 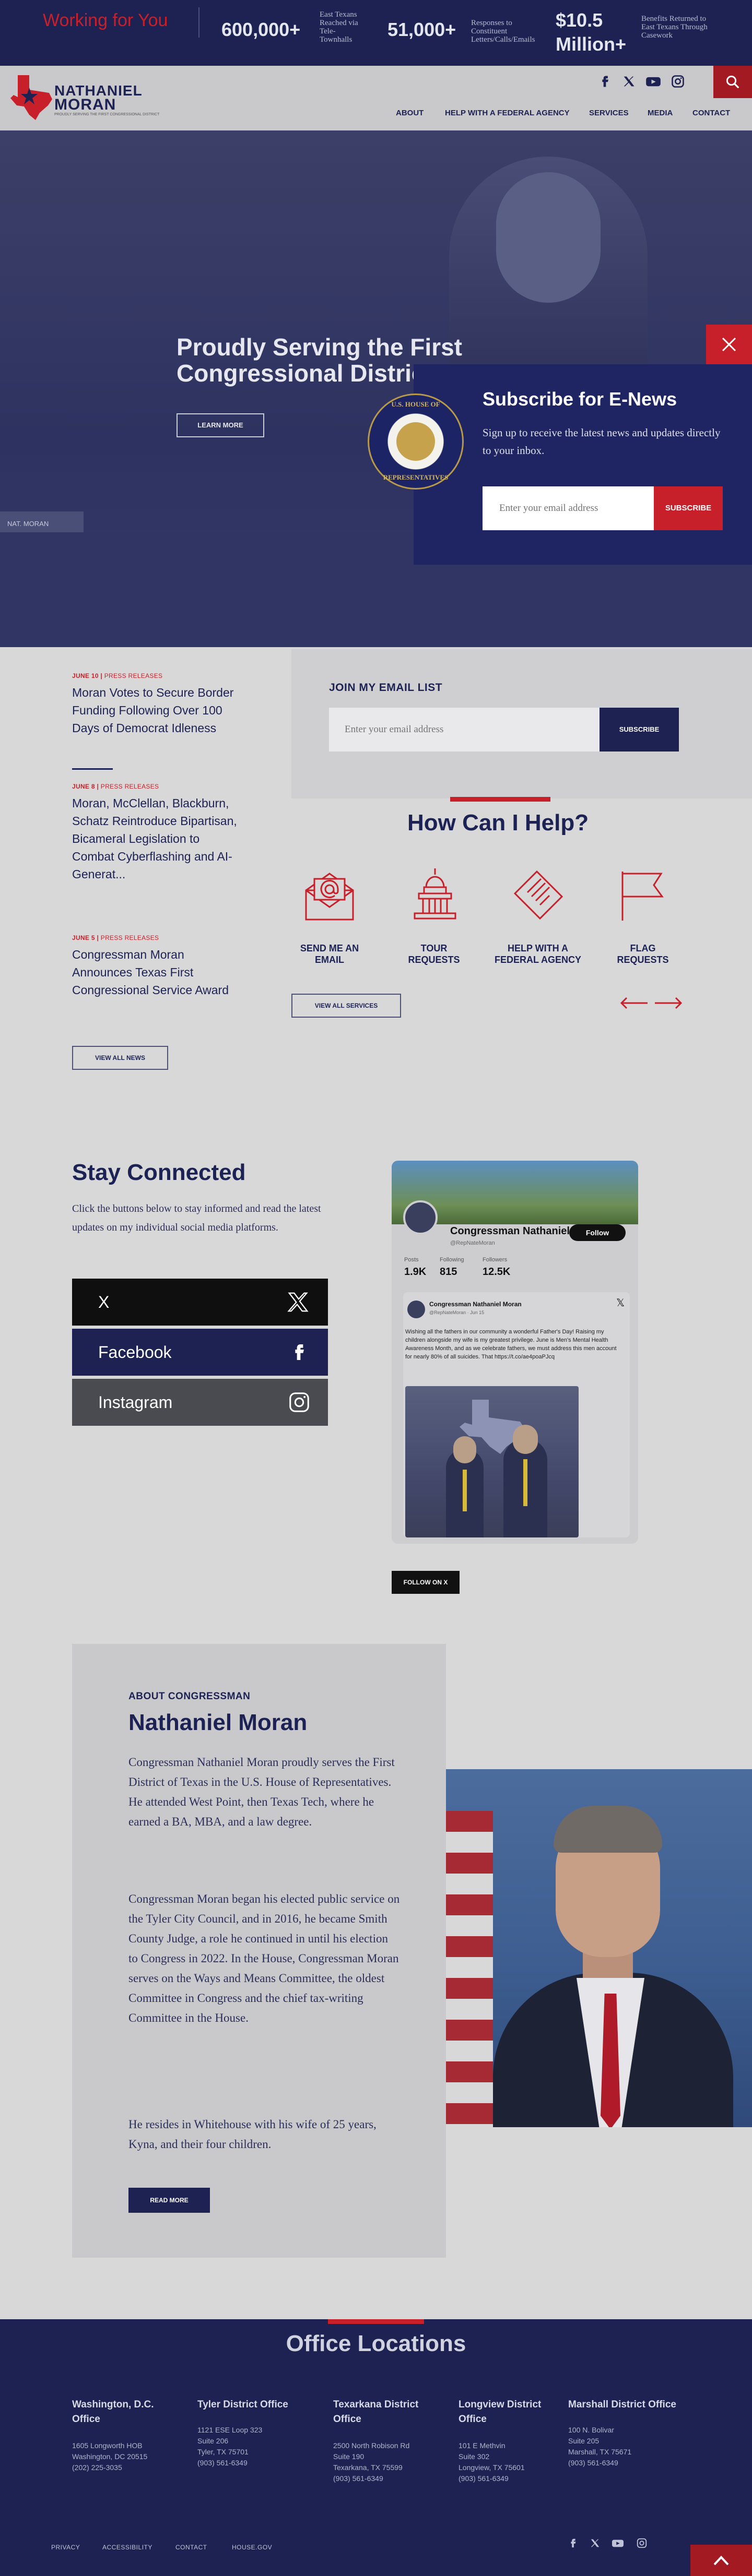 What do you see at coordinates (508, 113) in the screenshot?
I see `nav-federal-agency: HELP WITH A FEDERAL AGENCY` at bounding box center [508, 113].